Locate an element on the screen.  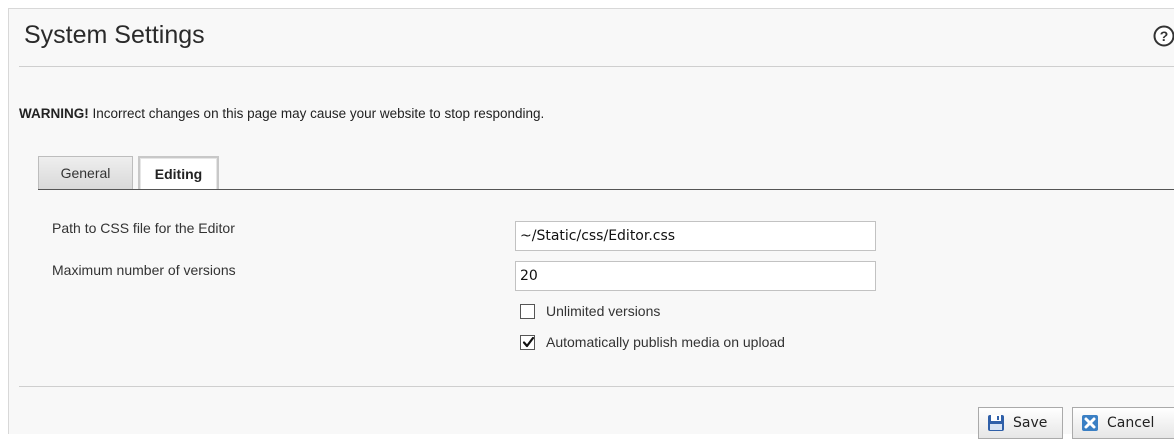
tab-strip-divider is located at coordinates (606, 189).